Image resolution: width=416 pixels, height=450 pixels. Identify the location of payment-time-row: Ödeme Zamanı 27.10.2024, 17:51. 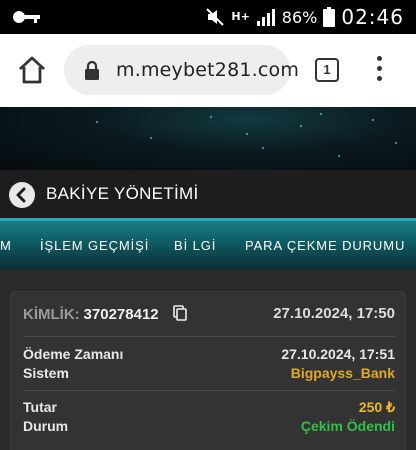
(209, 354).